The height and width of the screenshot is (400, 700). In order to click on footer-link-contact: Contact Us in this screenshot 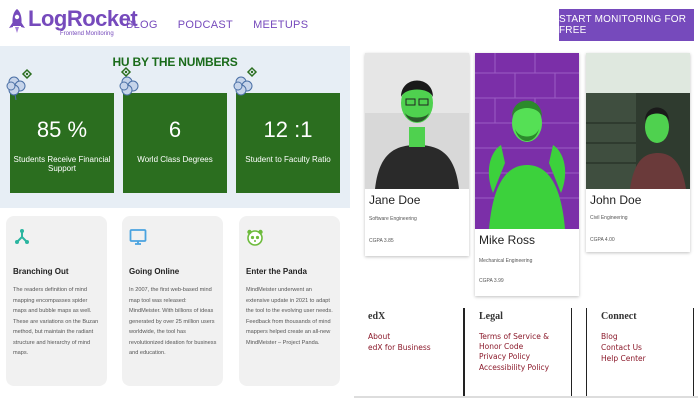, I will do `click(621, 347)`.